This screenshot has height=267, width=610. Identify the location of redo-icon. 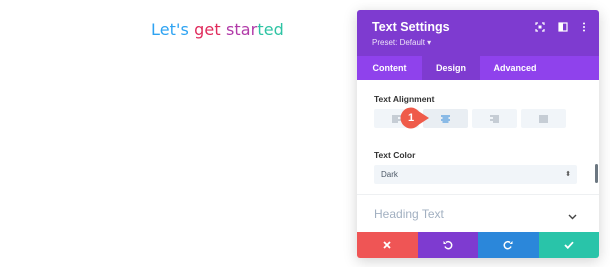
(508, 245).